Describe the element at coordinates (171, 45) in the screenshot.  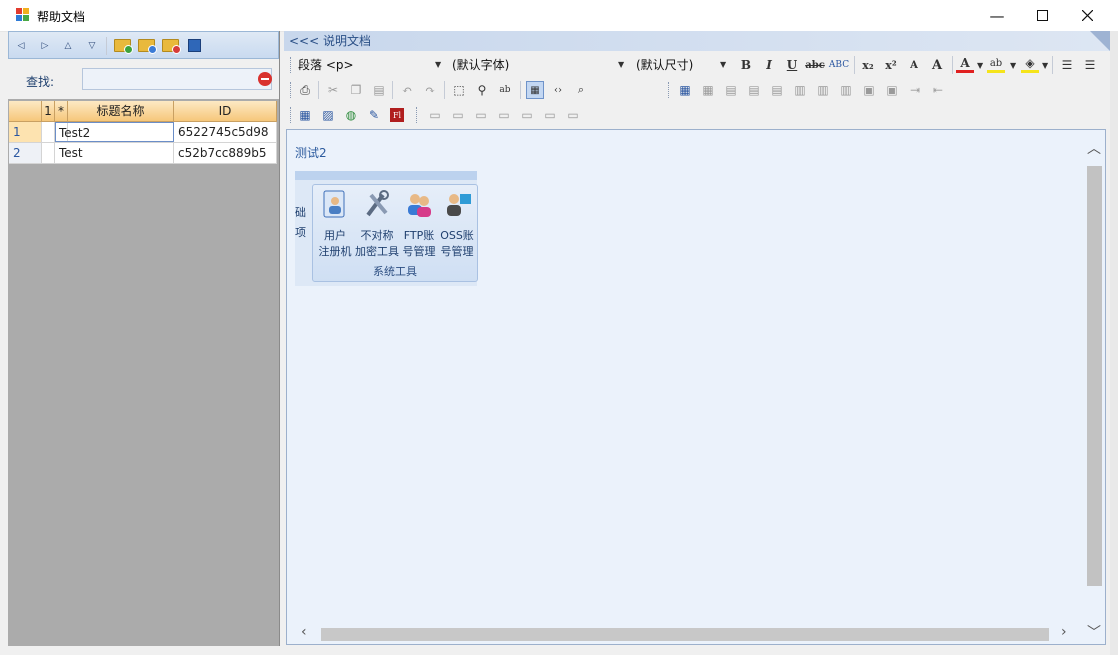
I see `delete-folder-button` at that location.